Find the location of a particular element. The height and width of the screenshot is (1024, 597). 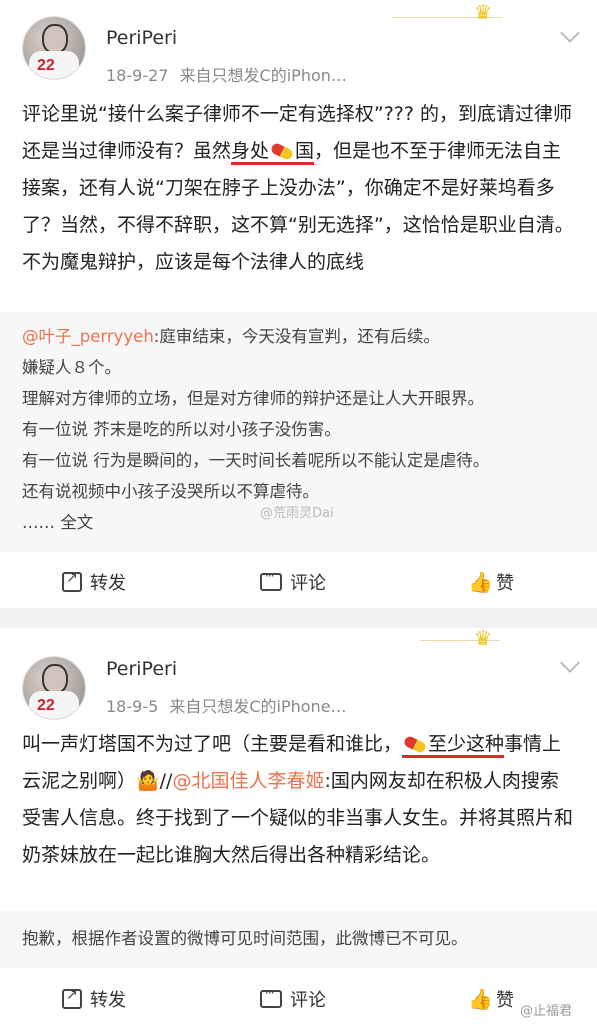

mention-link: @北国佳人李春姬 is located at coordinates (248, 781).